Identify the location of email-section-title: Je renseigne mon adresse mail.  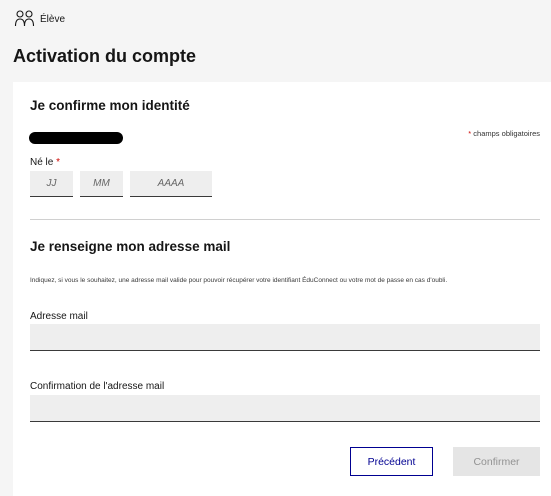
(130, 246).